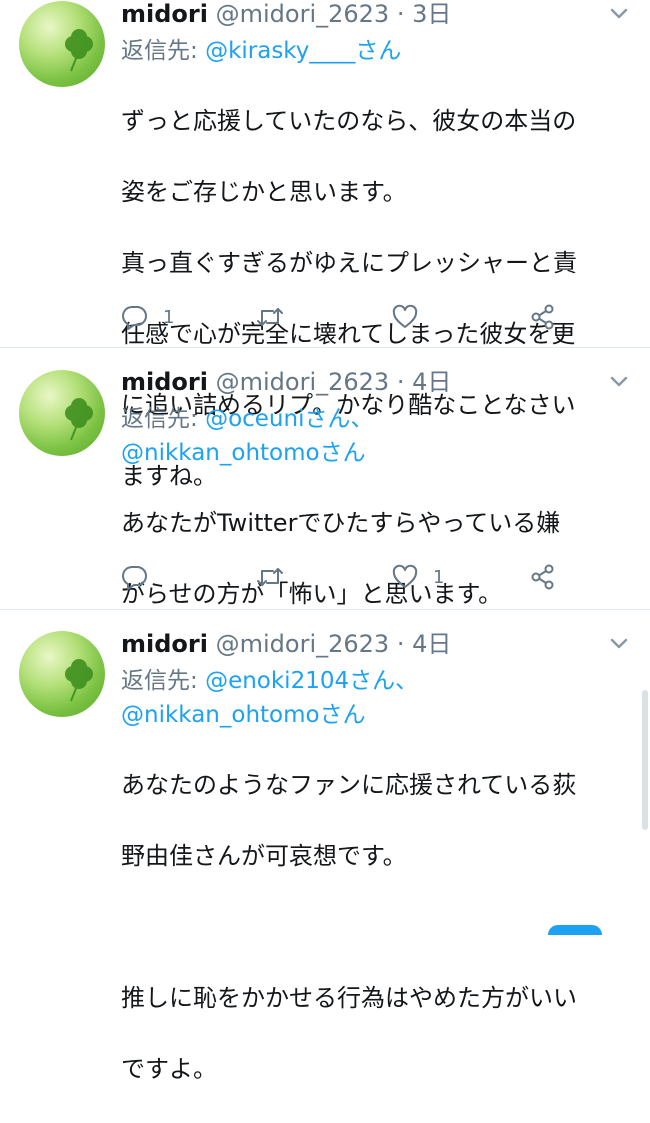 The width and height of the screenshot is (650, 1123). I want to click on reply-to-line: 返信先: @kirasky____さん, so click(376, 51).